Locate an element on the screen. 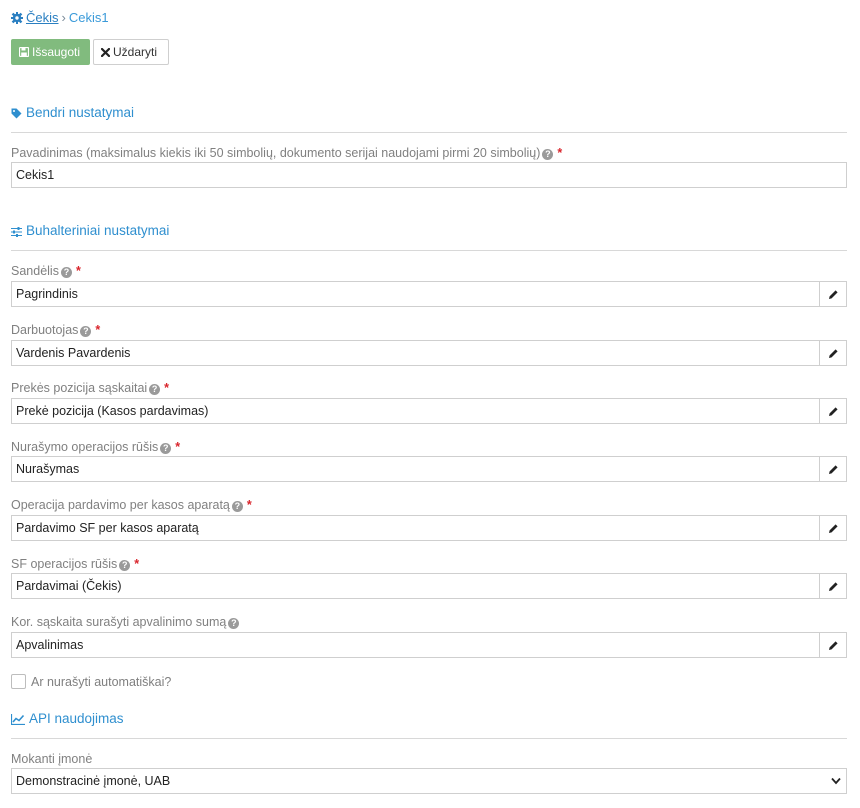  breadcrumb-current: Cekis1 is located at coordinates (88, 17).